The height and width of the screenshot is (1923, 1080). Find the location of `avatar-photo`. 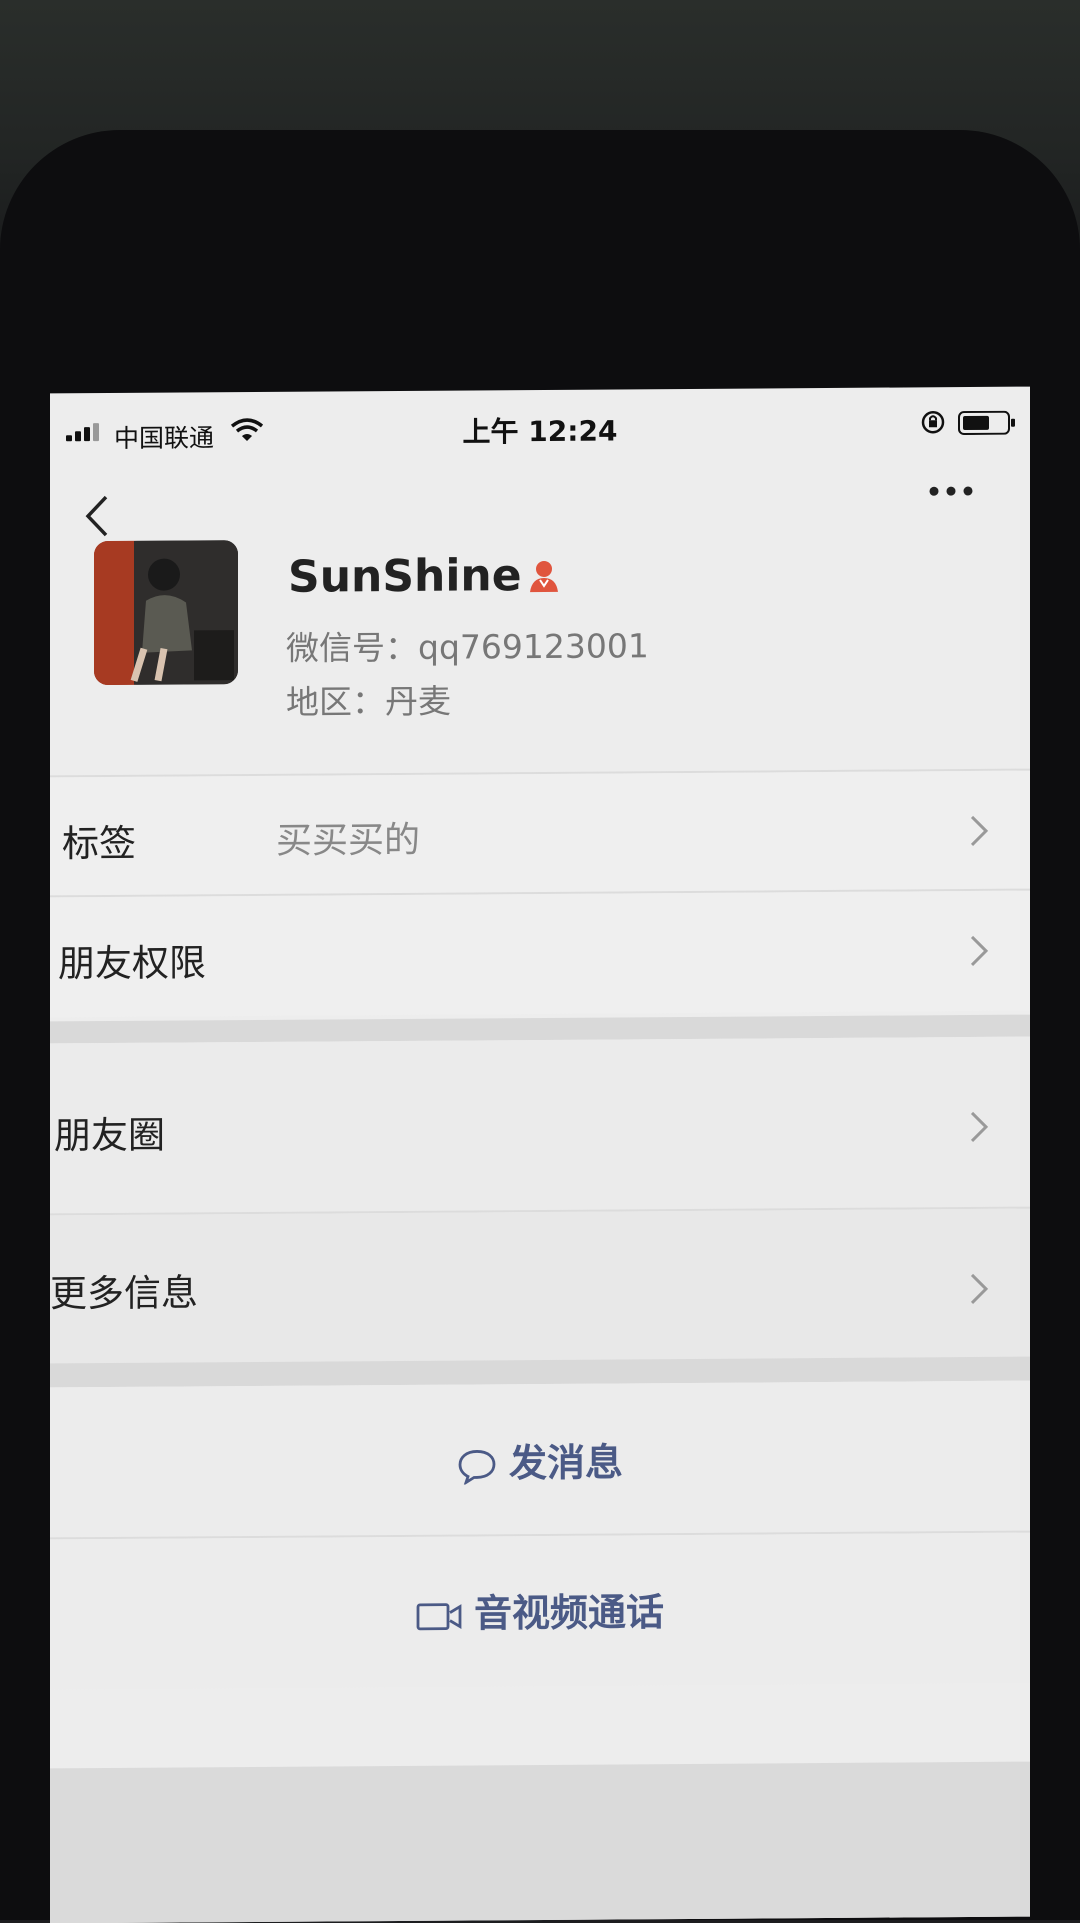

avatar-photo is located at coordinates (166, 613).